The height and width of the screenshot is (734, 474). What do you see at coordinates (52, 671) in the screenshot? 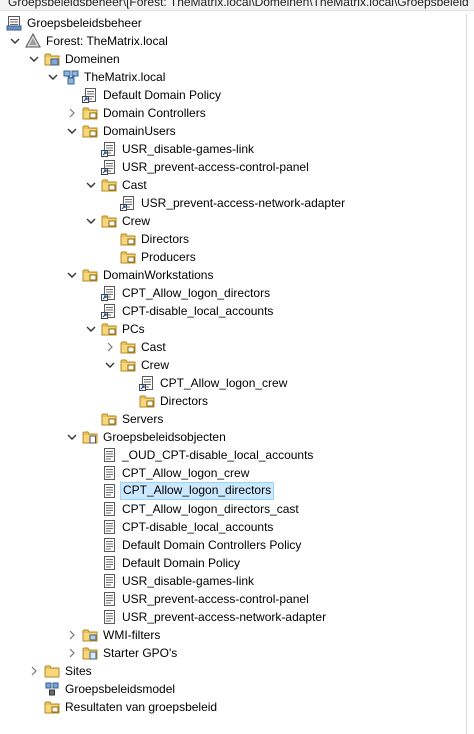
I see `sites-folder-icon` at bounding box center [52, 671].